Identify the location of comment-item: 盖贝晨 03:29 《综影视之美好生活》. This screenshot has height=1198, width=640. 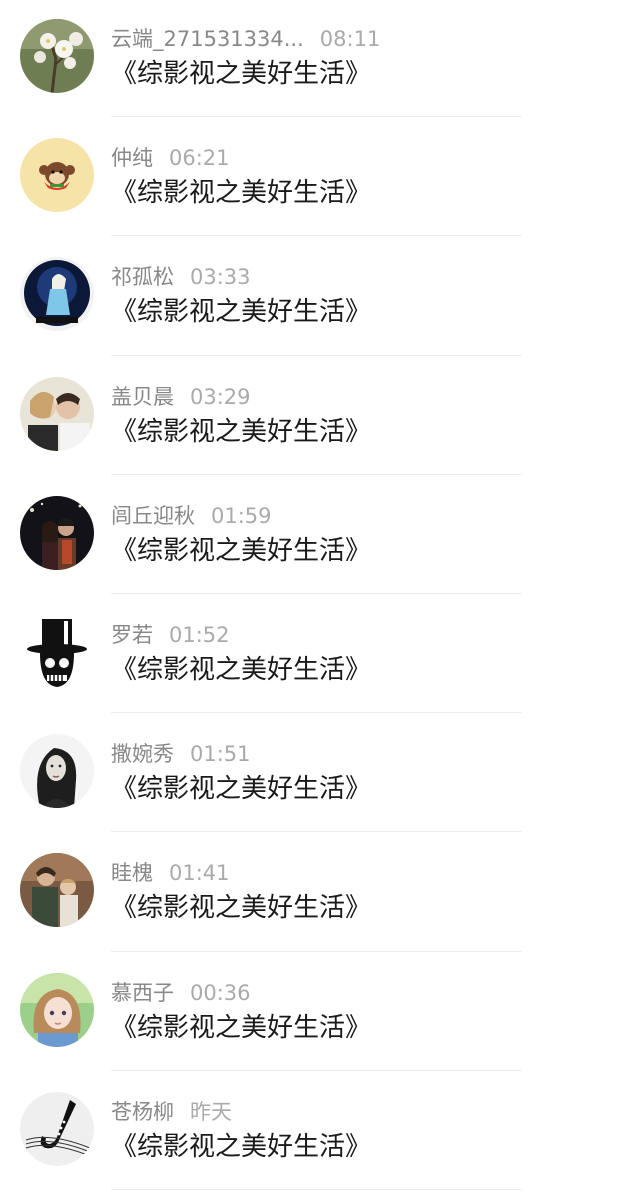
(320, 417).